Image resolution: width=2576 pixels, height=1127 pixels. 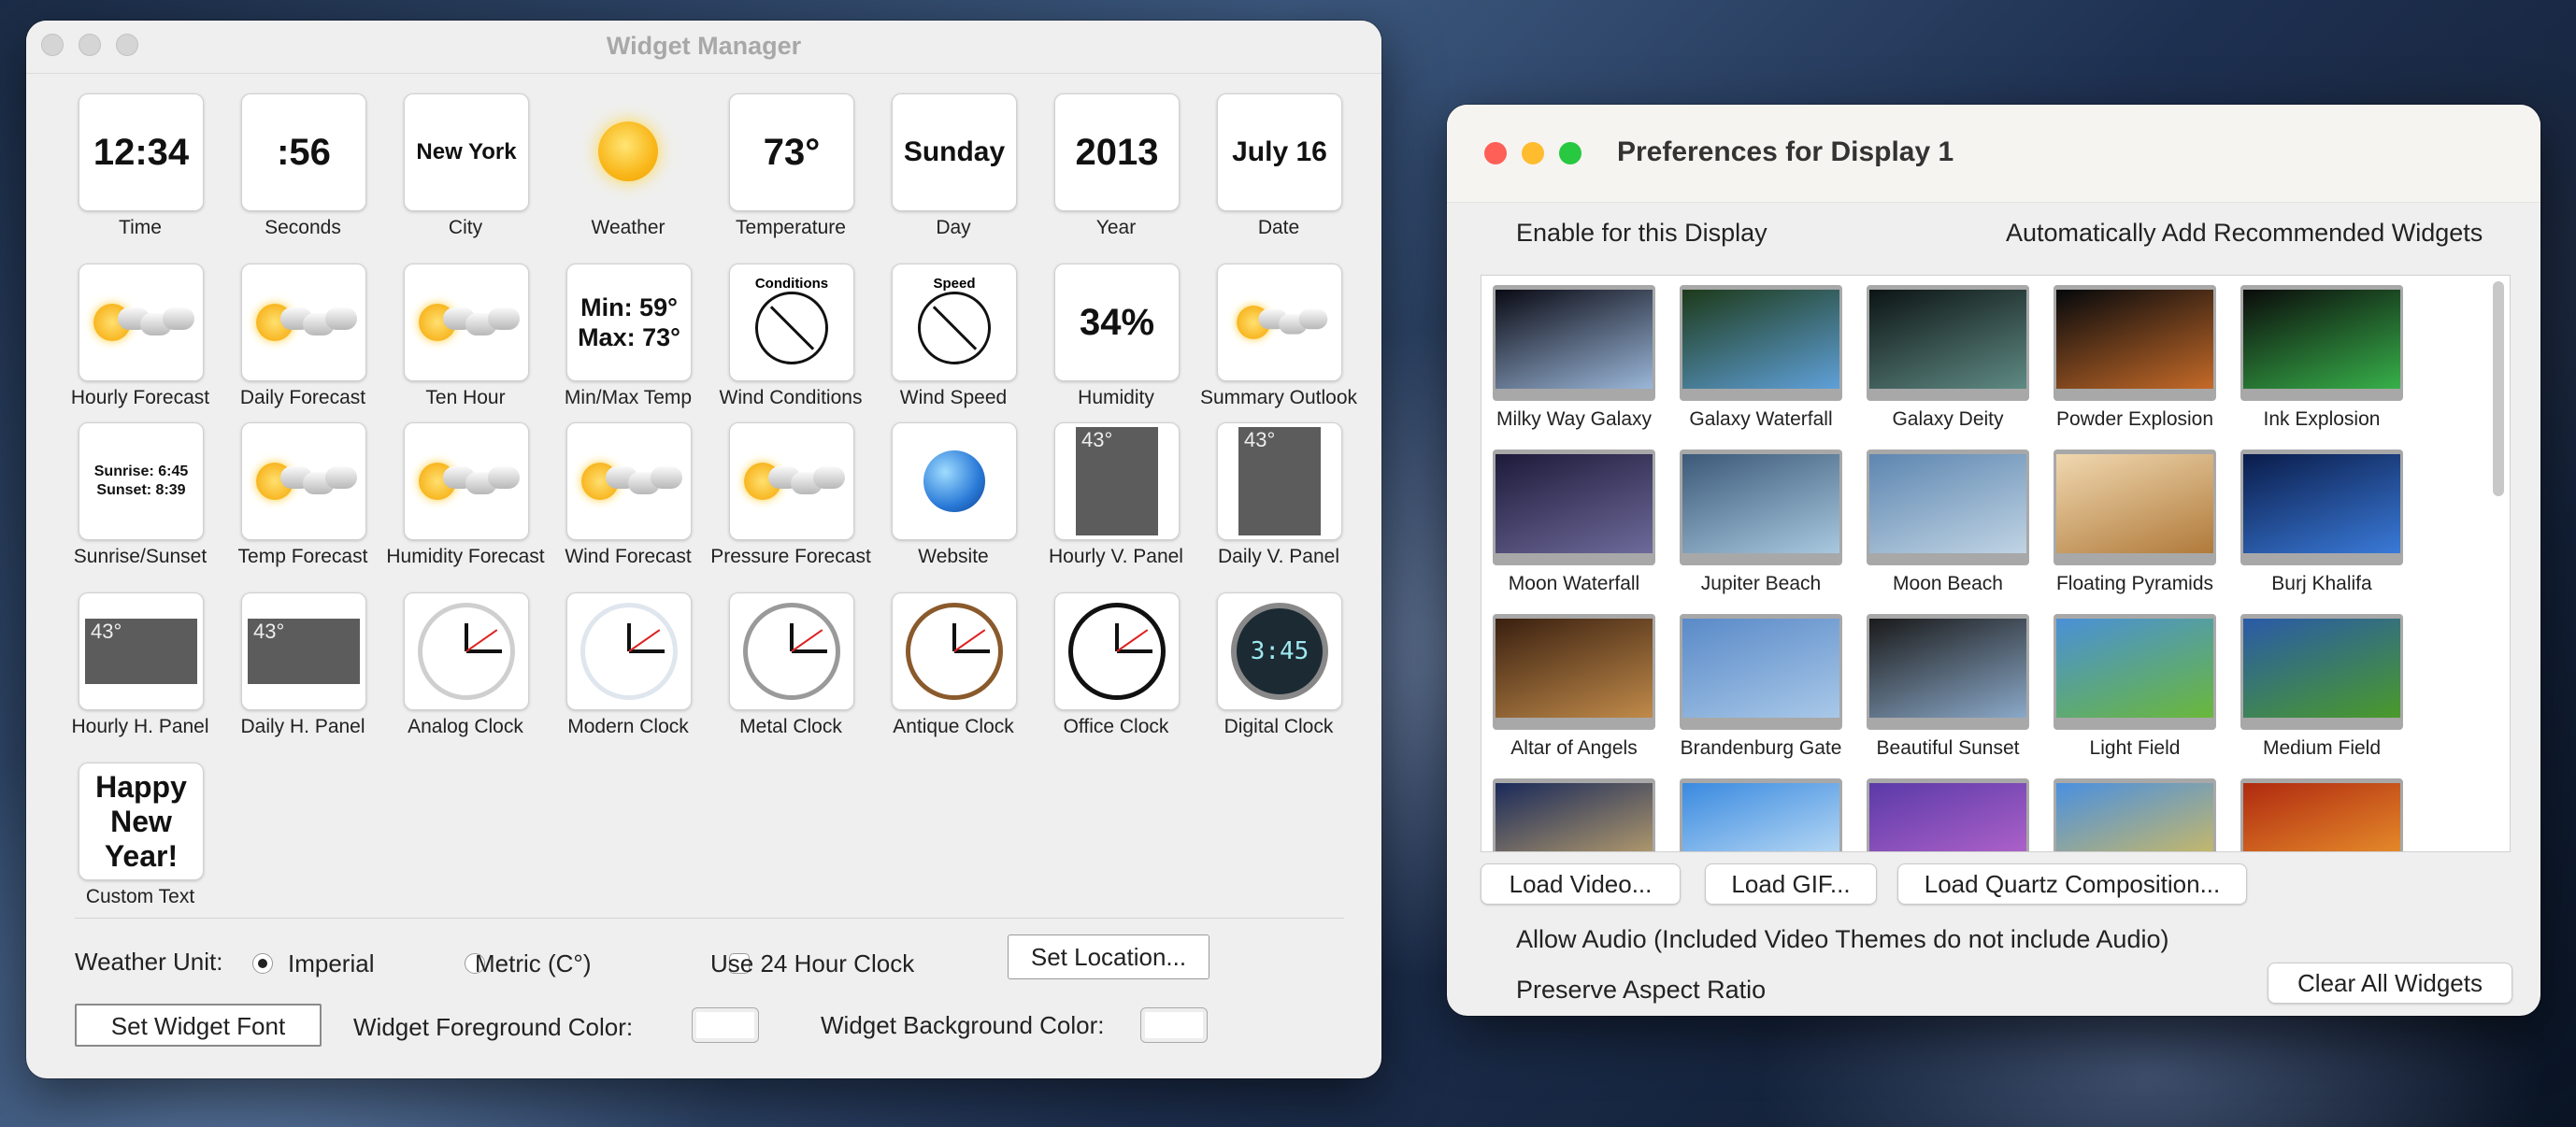 I want to click on widget-tile: :56 Seconds, so click(x=301, y=173).